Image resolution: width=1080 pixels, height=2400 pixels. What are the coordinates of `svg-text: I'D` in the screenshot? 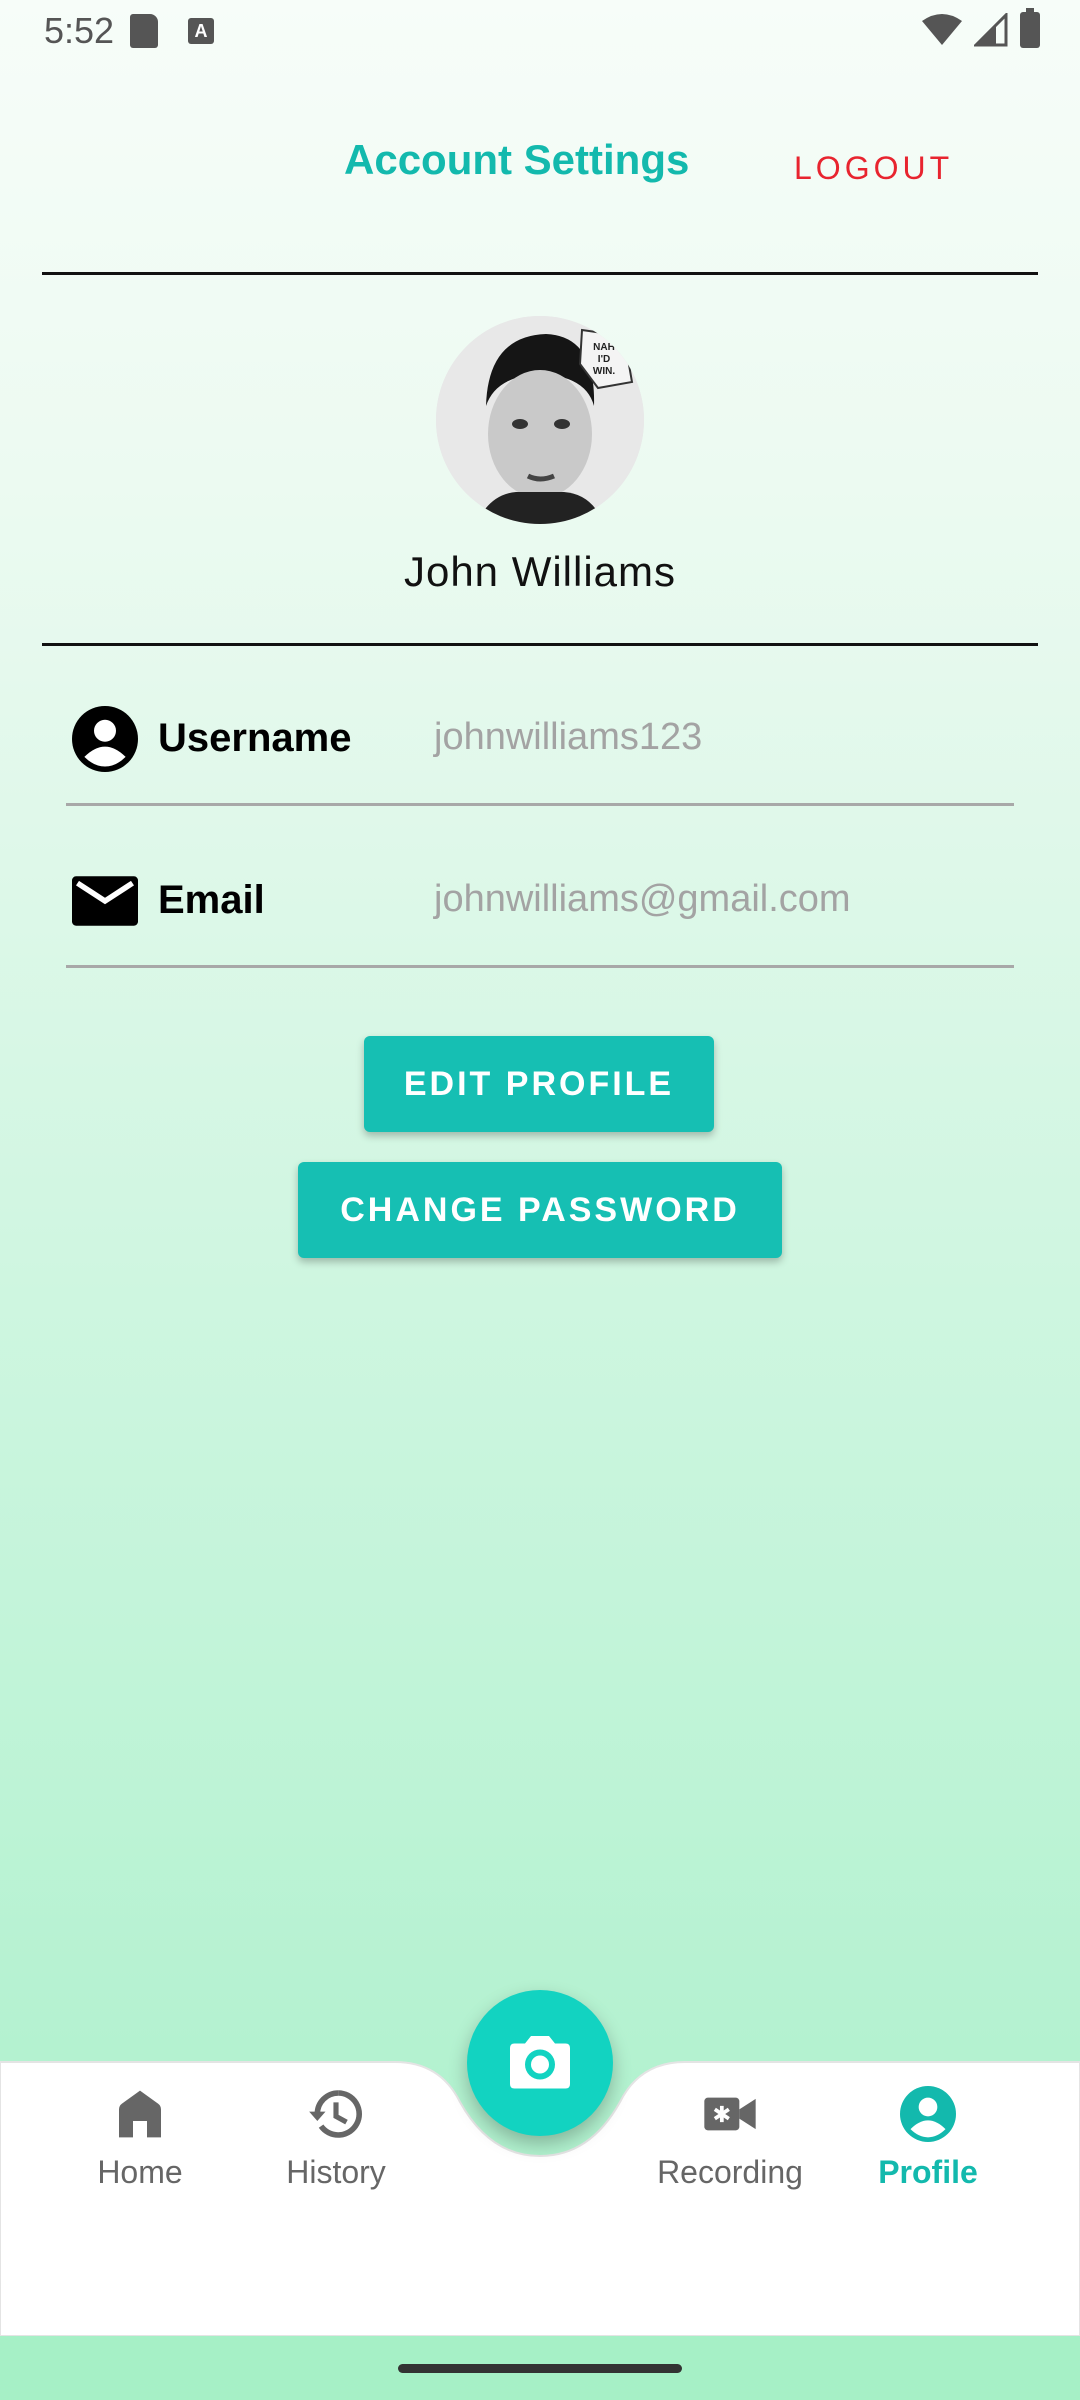 It's located at (604, 359).